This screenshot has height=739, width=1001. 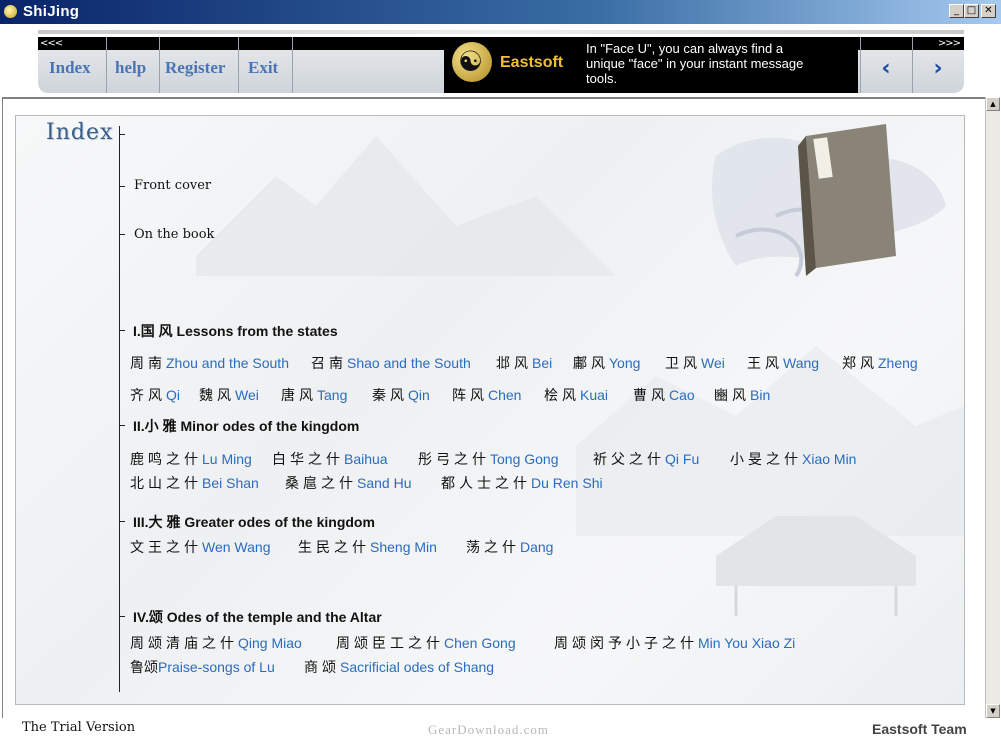 What do you see at coordinates (938, 69) in the screenshot?
I see `next-page-icon: ›` at bounding box center [938, 69].